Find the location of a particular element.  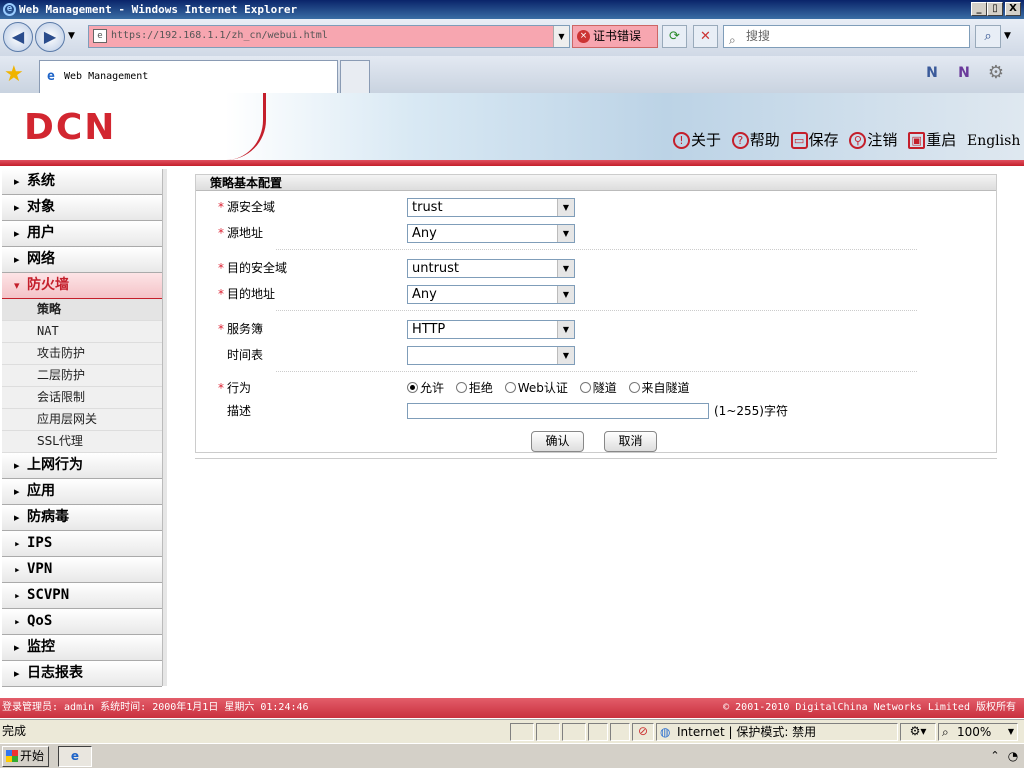

ok-button: 确认 is located at coordinates (557, 441).